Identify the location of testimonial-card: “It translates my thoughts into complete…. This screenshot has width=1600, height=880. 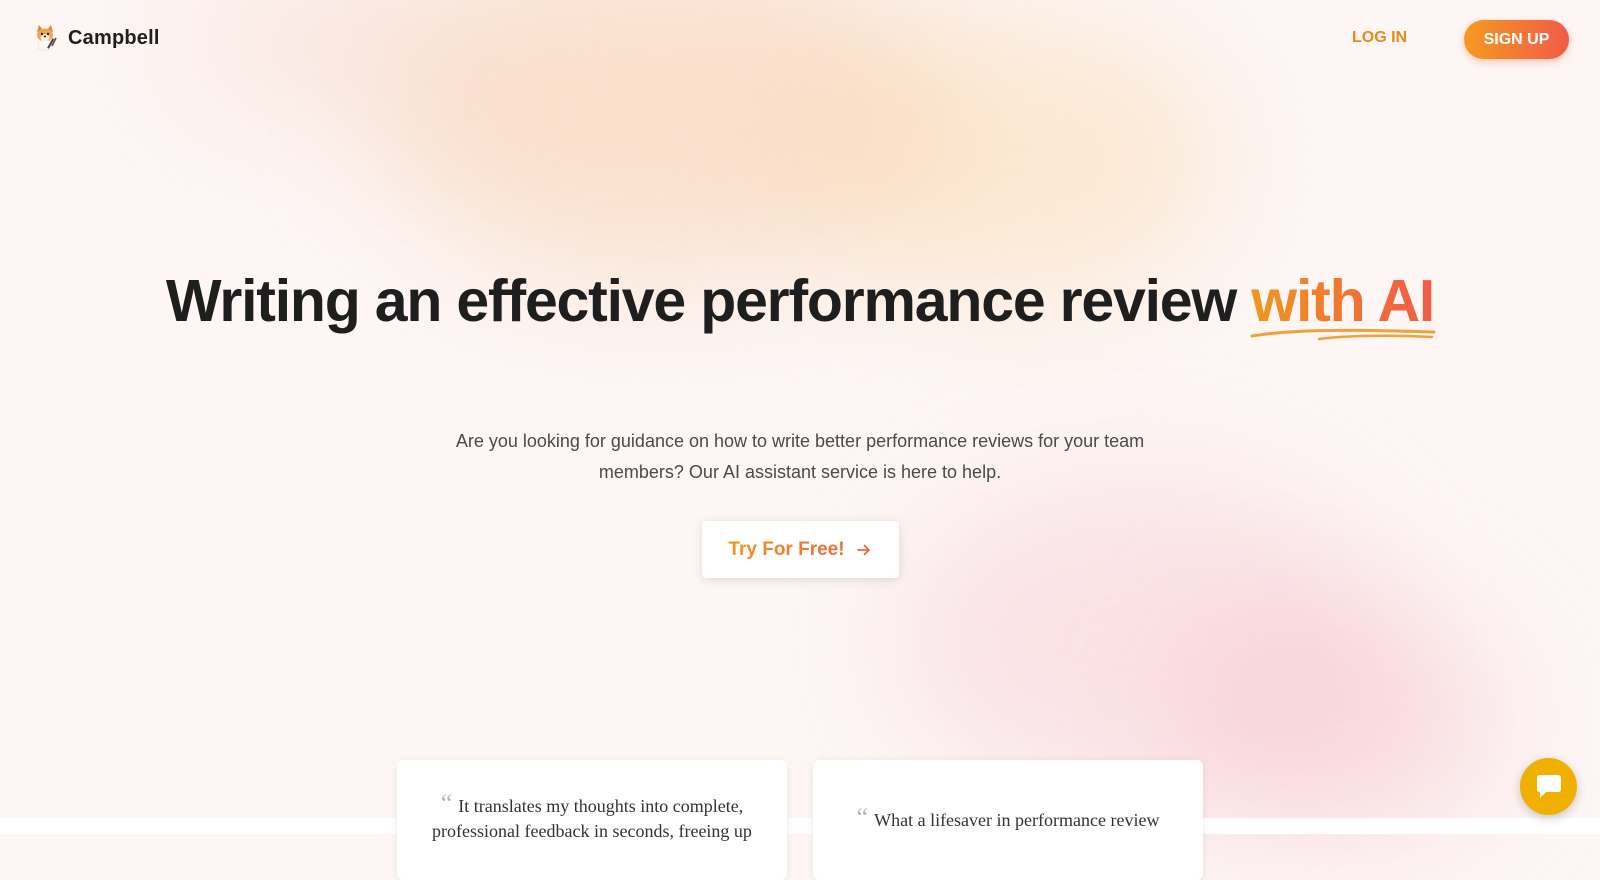
(592, 820).